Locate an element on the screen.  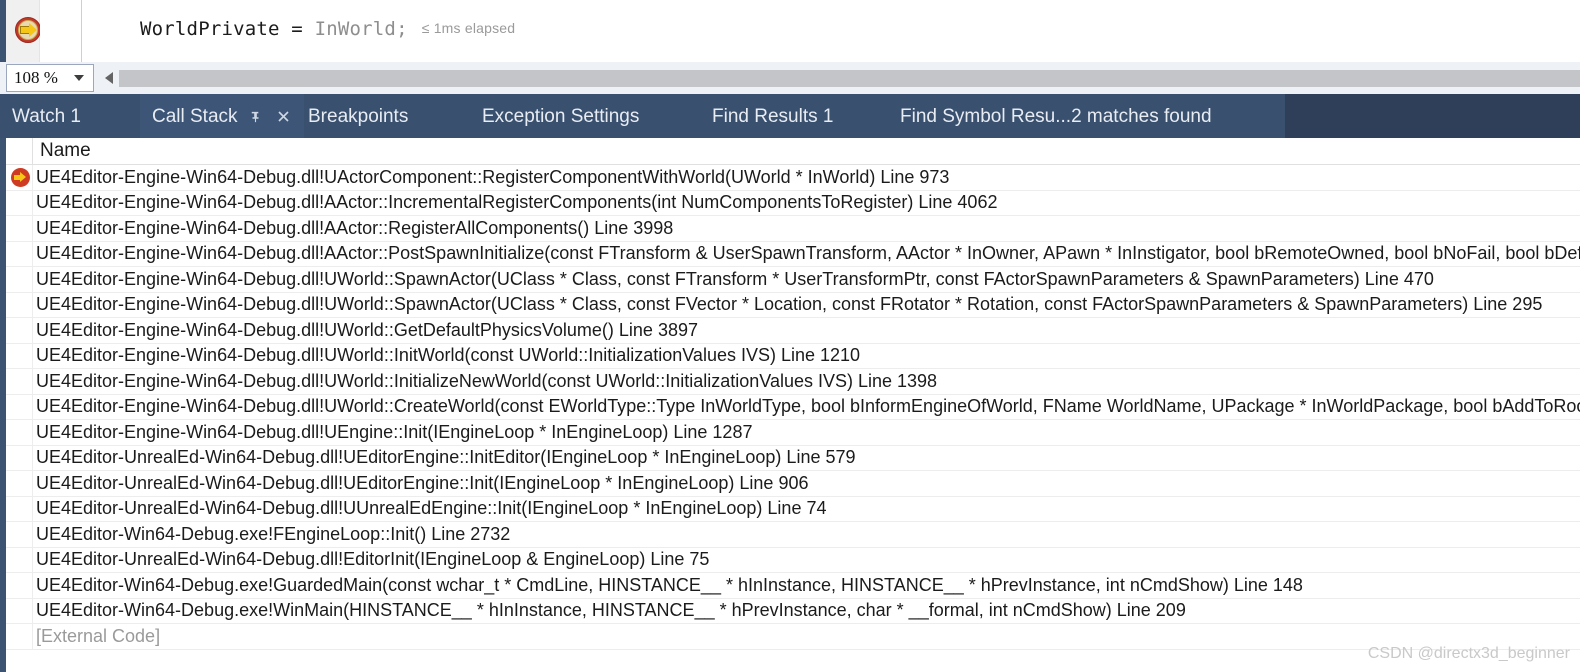
tab-exception-settings: Exception Settings is located at coordinates (560, 116).